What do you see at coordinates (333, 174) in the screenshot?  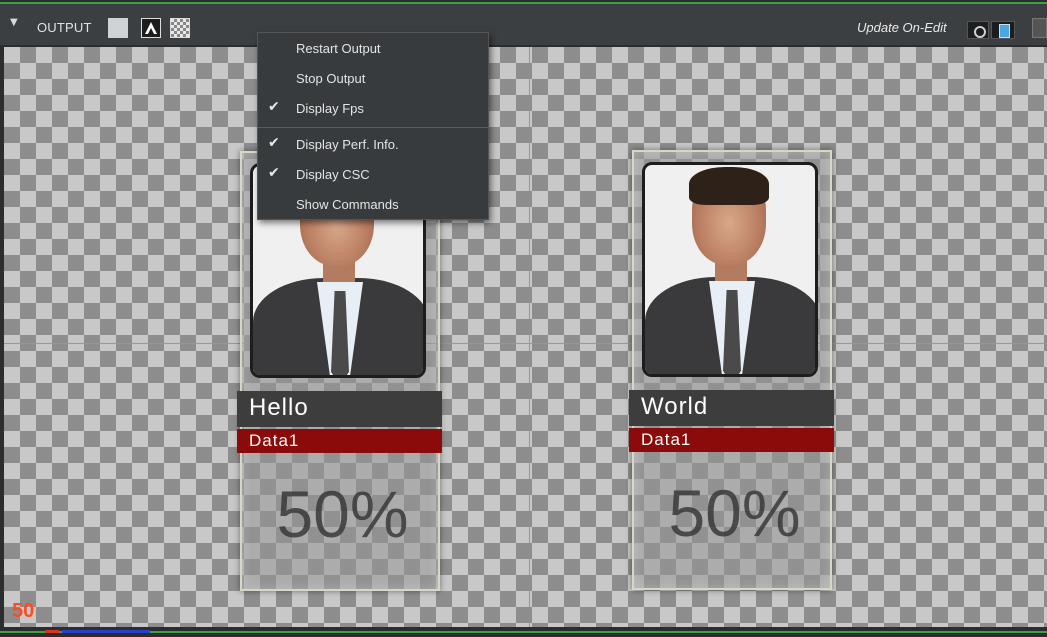 I see `menu-item-label: Display CSC` at bounding box center [333, 174].